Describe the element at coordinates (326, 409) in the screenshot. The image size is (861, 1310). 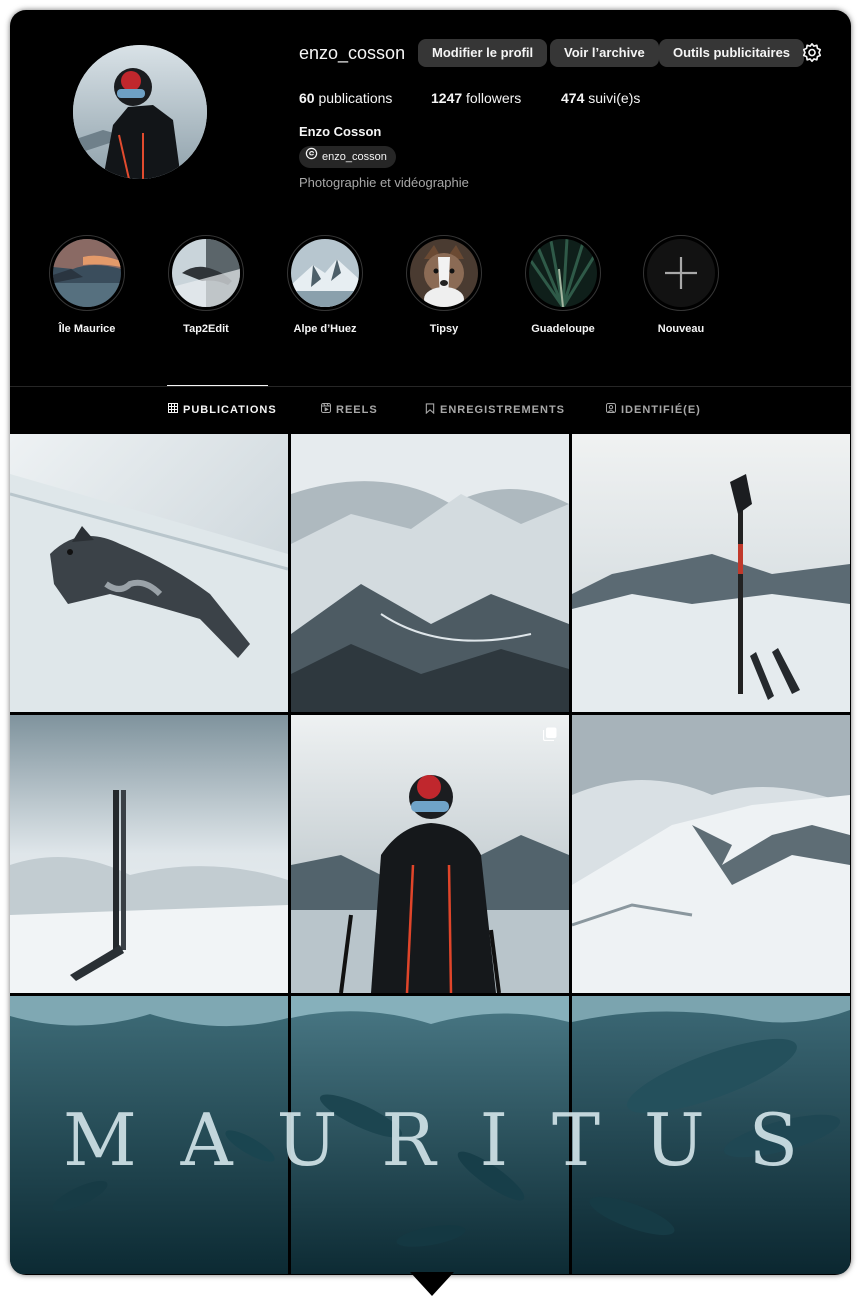
I see `reels-icon` at that location.